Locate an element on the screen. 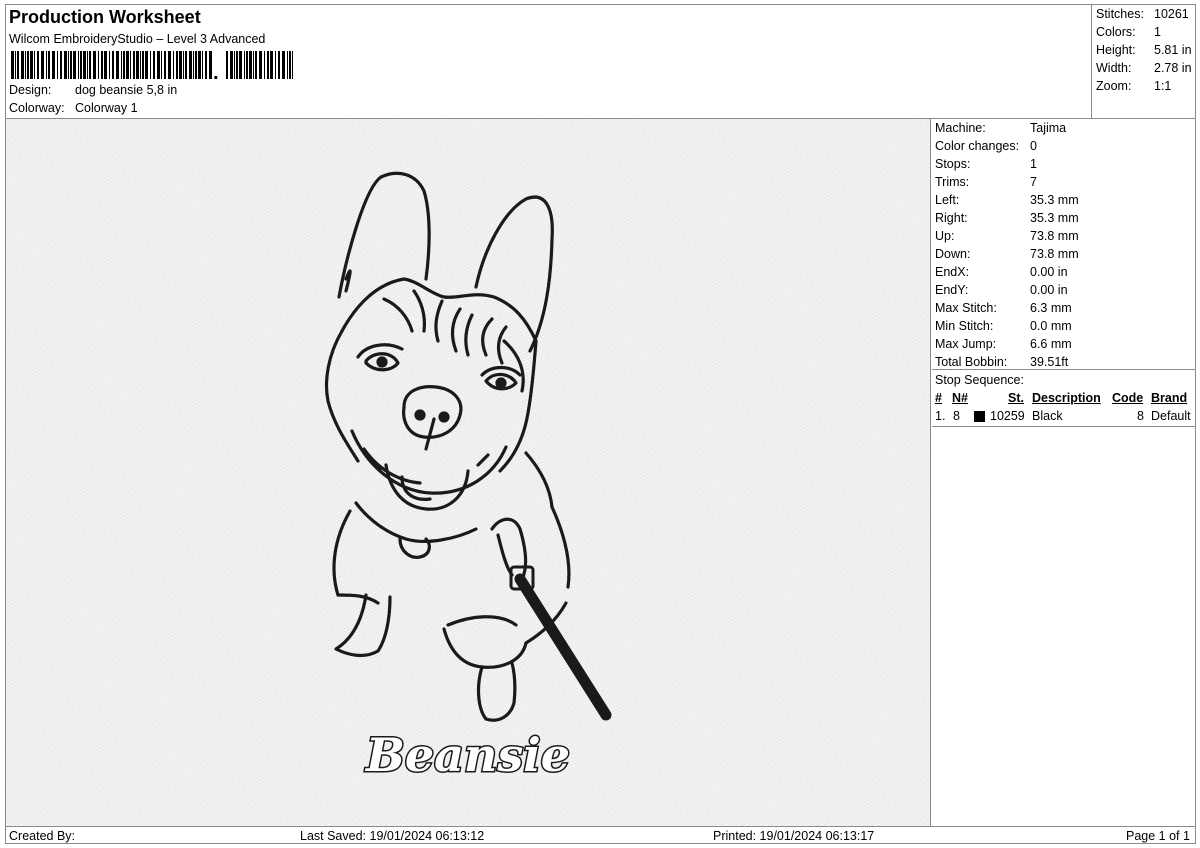 Image resolution: width=1200 pixels, height=848 pixels. printed-date: Printed: 19/01/2024 06:13:17 is located at coordinates (794, 836).